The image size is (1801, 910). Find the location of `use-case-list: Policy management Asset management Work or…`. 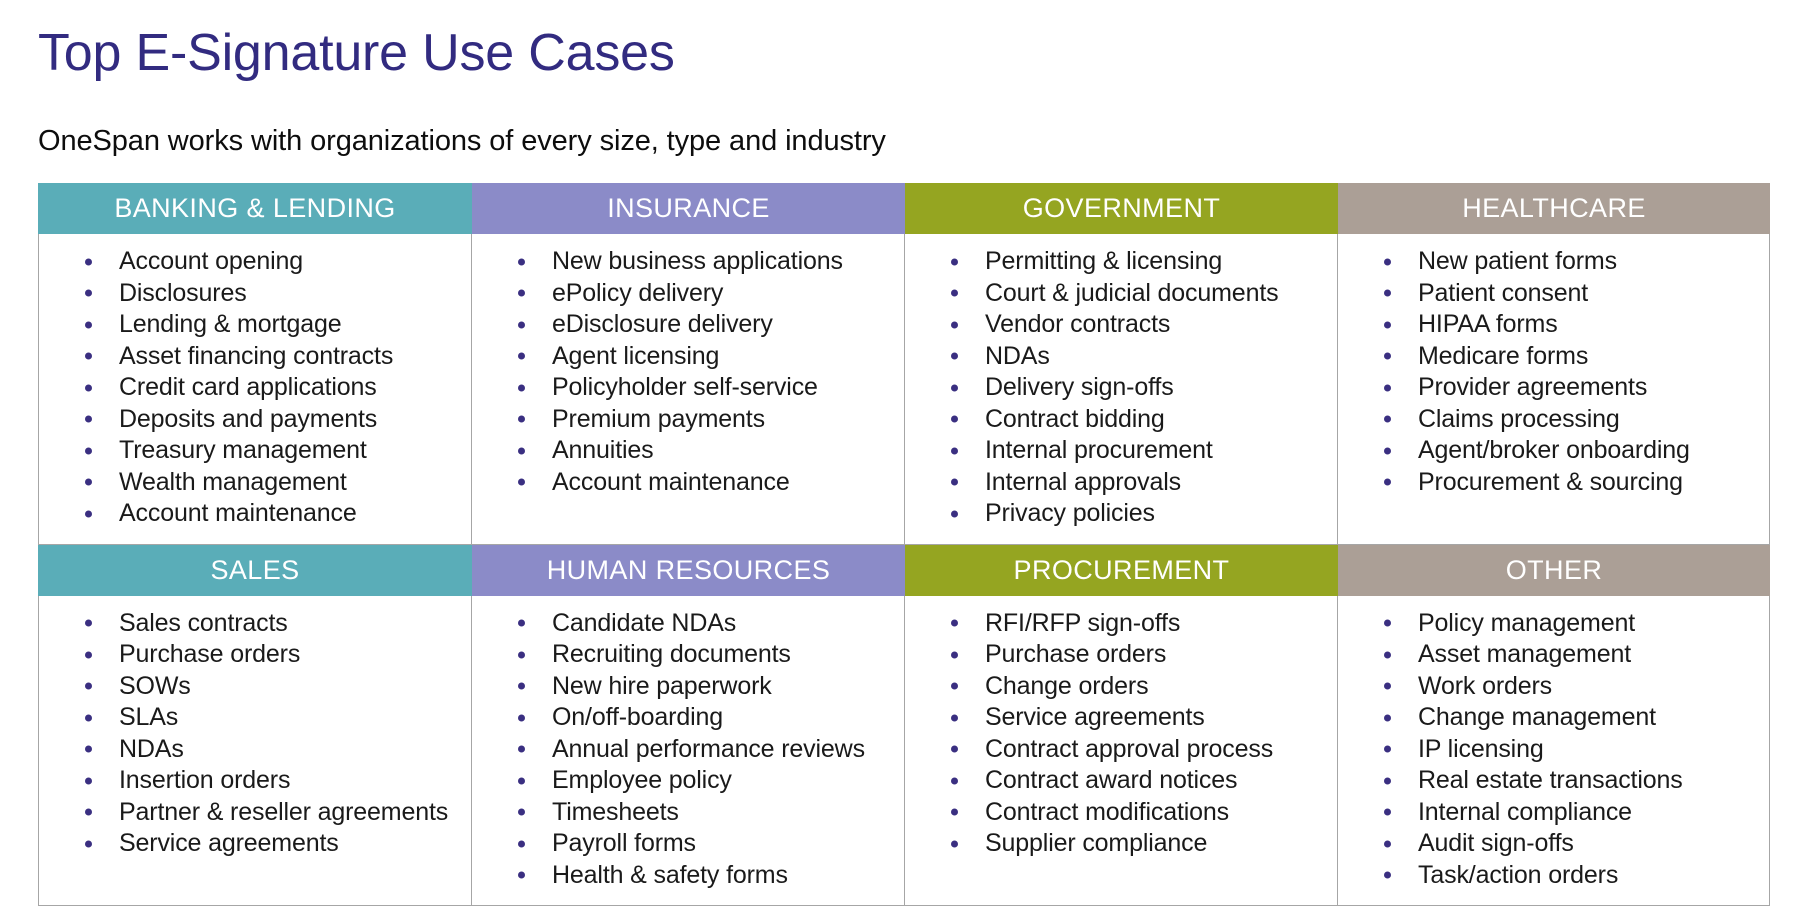

use-case-list: Policy management Asset management Work or… is located at coordinates (1553, 750).